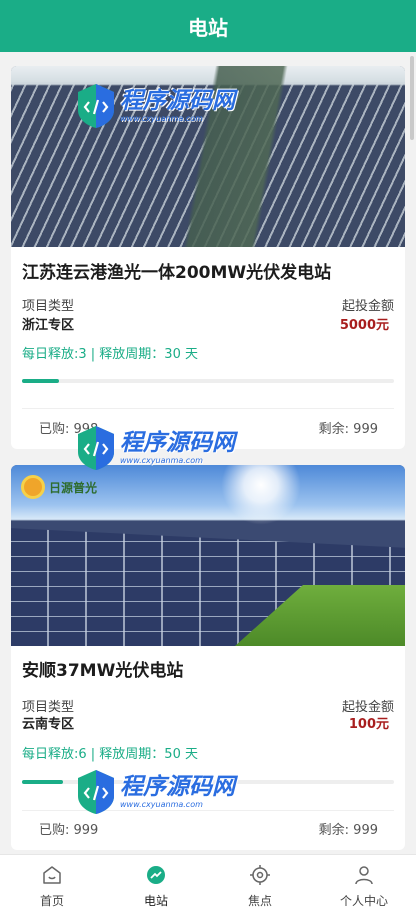  What do you see at coordinates (260, 875) in the screenshot?
I see `target-icon` at bounding box center [260, 875].